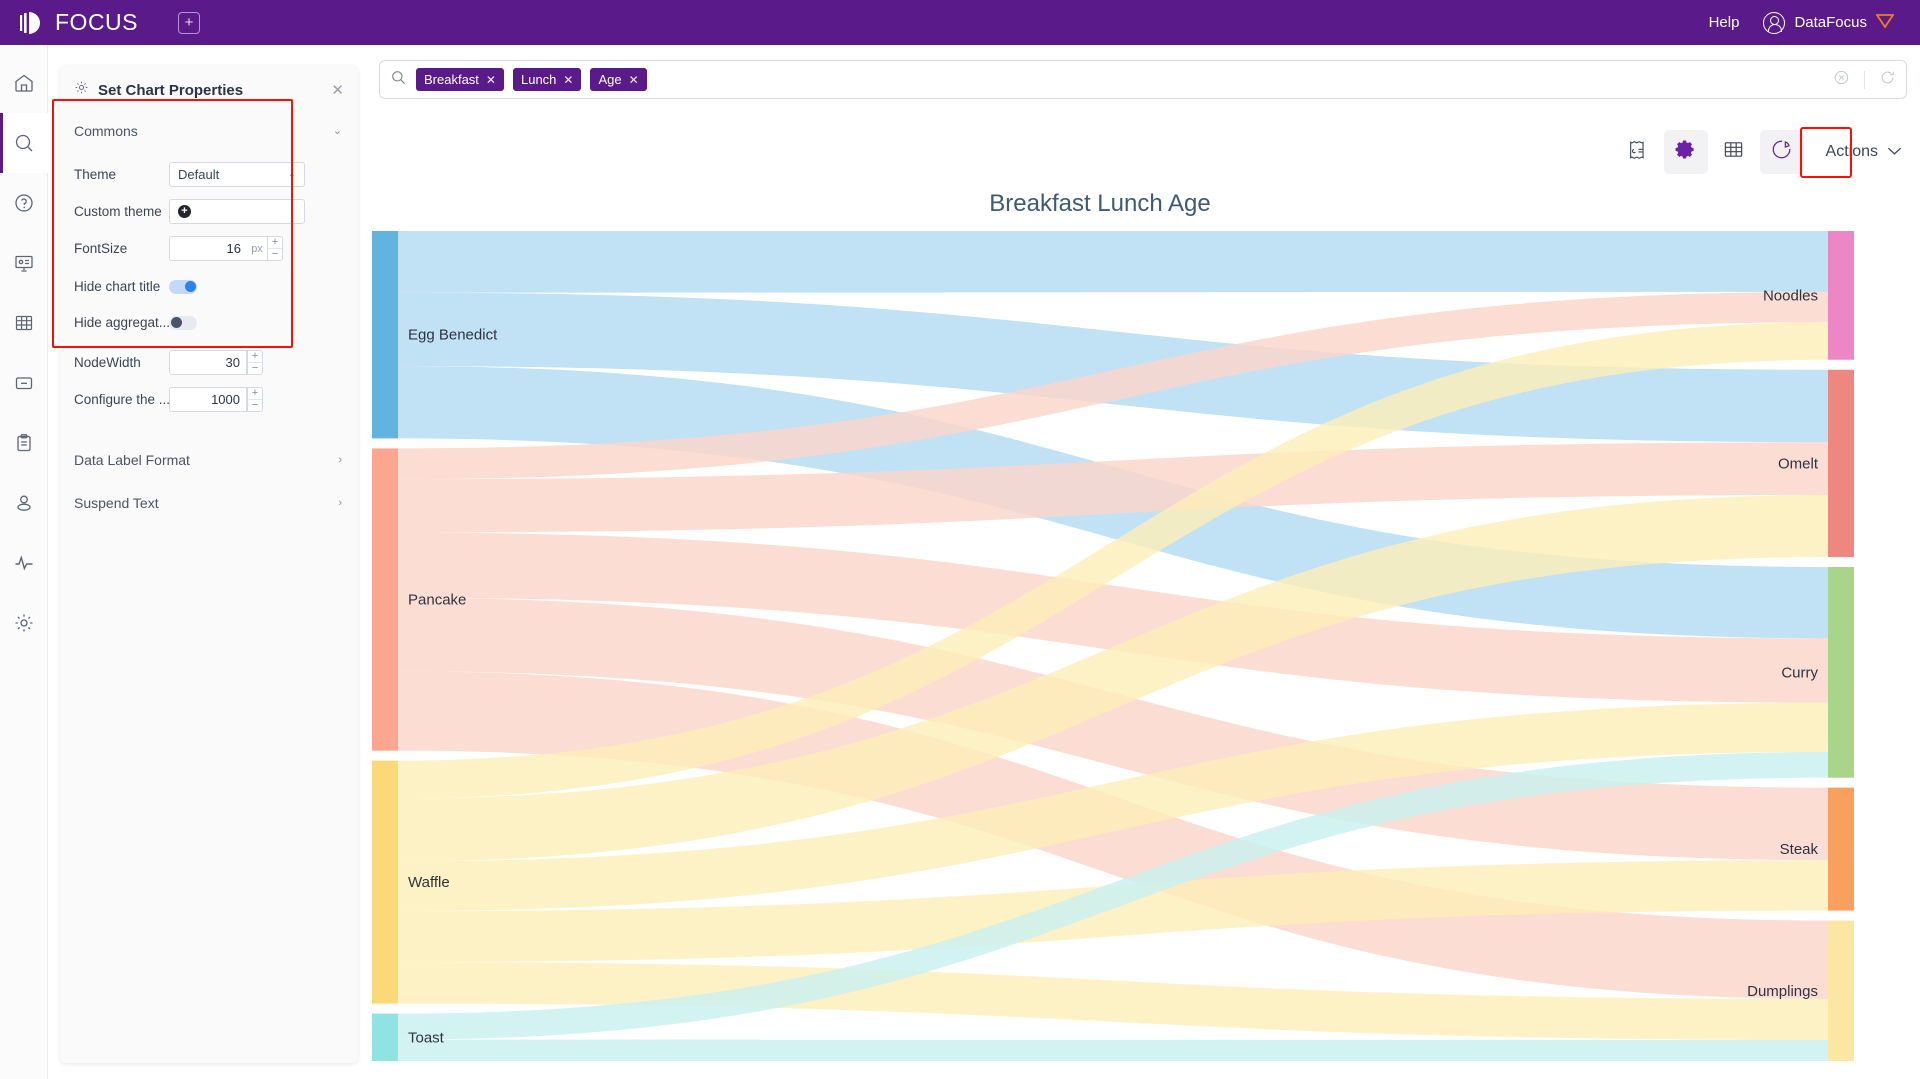  What do you see at coordinates (1829, 22) in the screenshot?
I see `user-menu: DataFocus` at bounding box center [1829, 22].